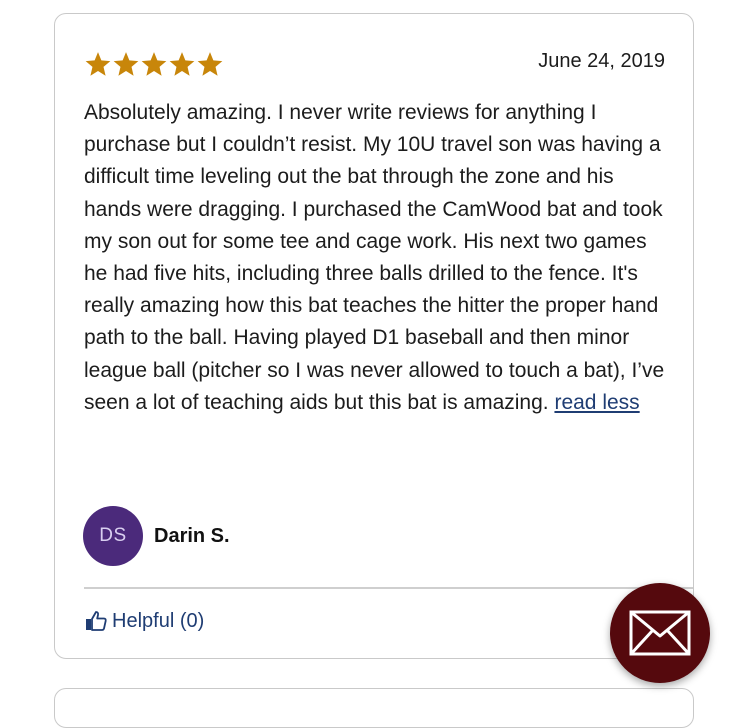 The width and height of the screenshot is (750, 728). Describe the element at coordinates (96, 621) in the screenshot. I see `thumbs-up-icon` at that location.